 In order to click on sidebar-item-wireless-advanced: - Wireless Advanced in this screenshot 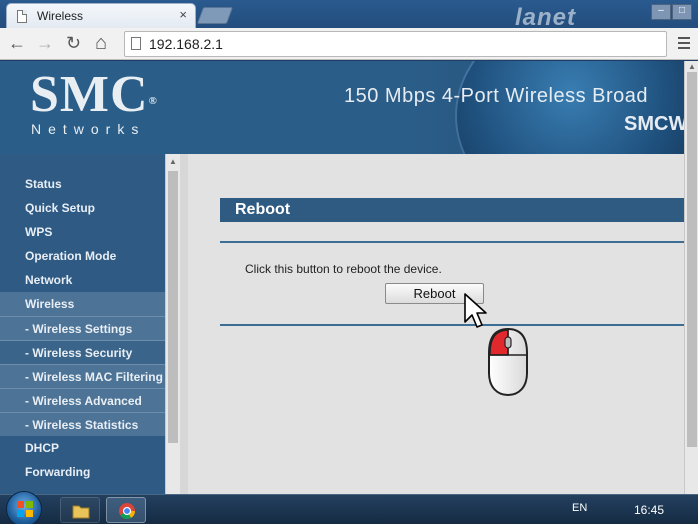, I will do `click(82, 400)`.